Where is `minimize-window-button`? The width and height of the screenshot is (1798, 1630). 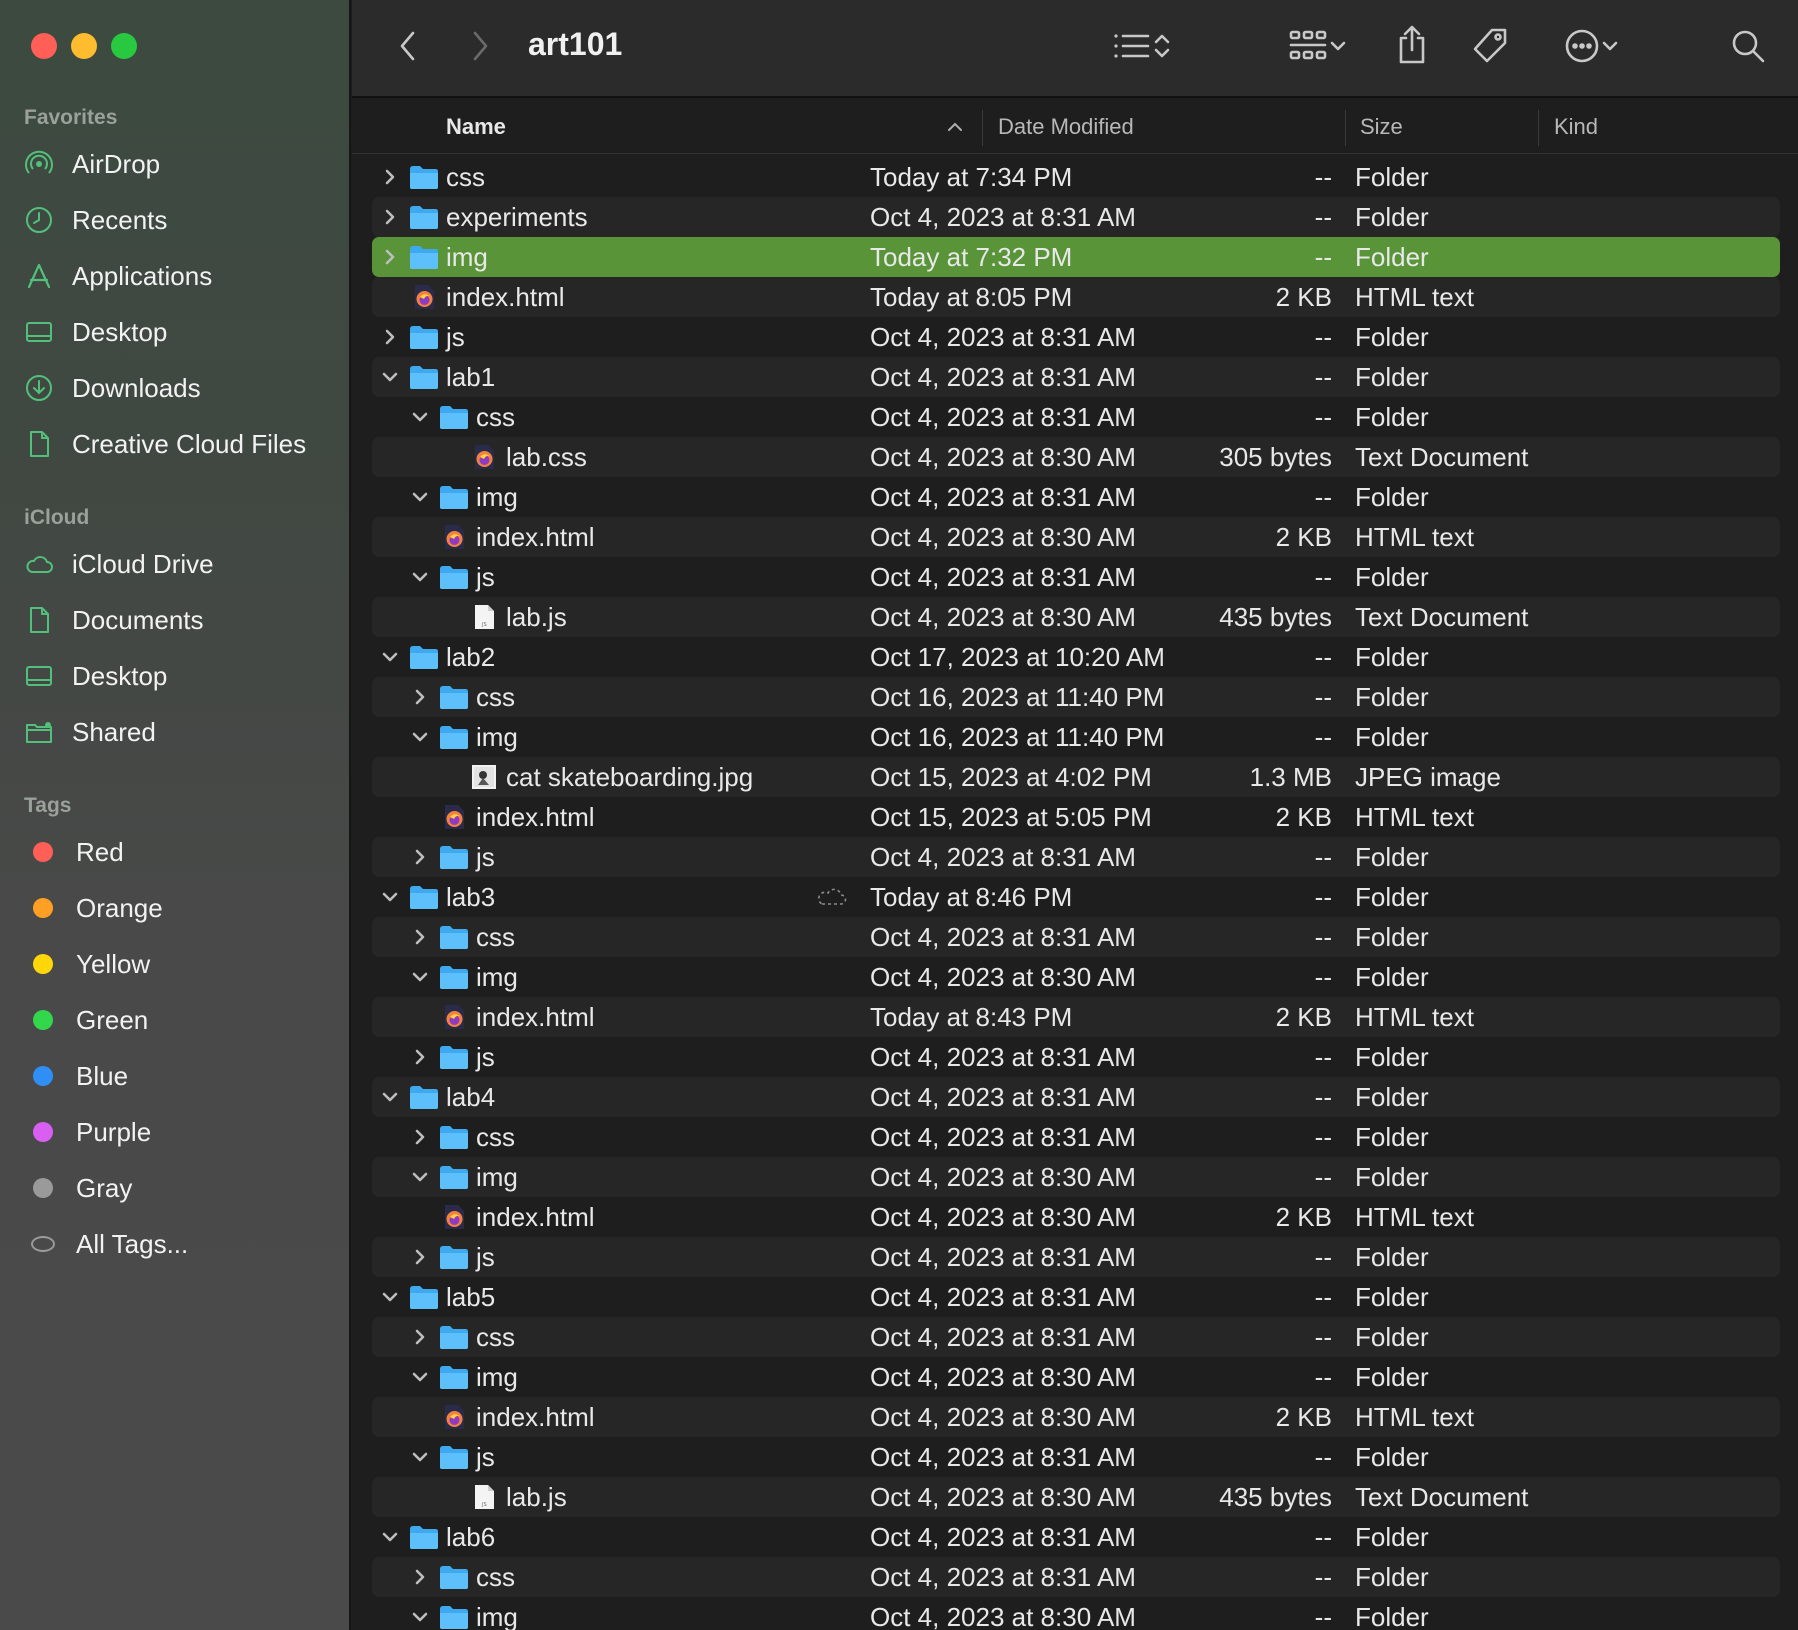
minimize-window-button is located at coordinates (84, 46).